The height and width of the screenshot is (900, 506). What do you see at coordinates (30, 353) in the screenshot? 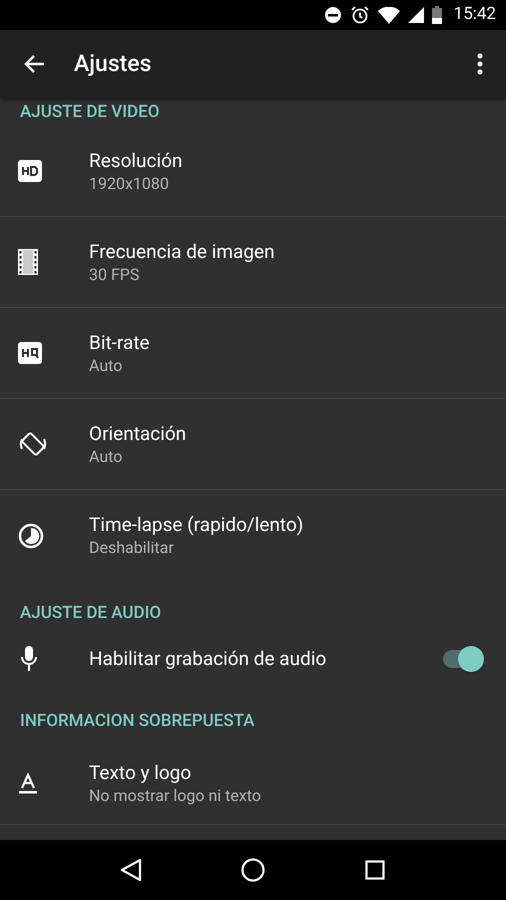
I see `hq-icon` at bounding box center [30, 353].